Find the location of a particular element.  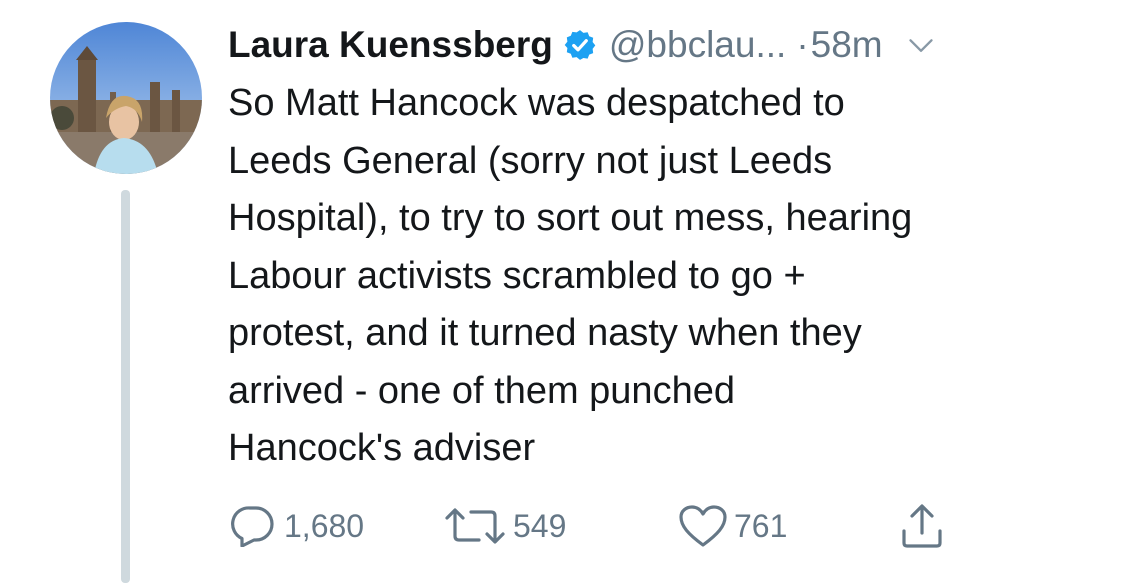

author-name: Laura Kuenssberg is located at coordinates (390, 45).